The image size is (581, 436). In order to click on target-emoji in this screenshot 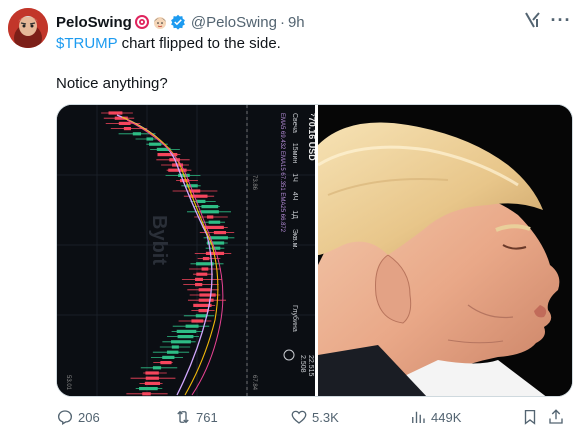, I will do `click(142, 22)`.